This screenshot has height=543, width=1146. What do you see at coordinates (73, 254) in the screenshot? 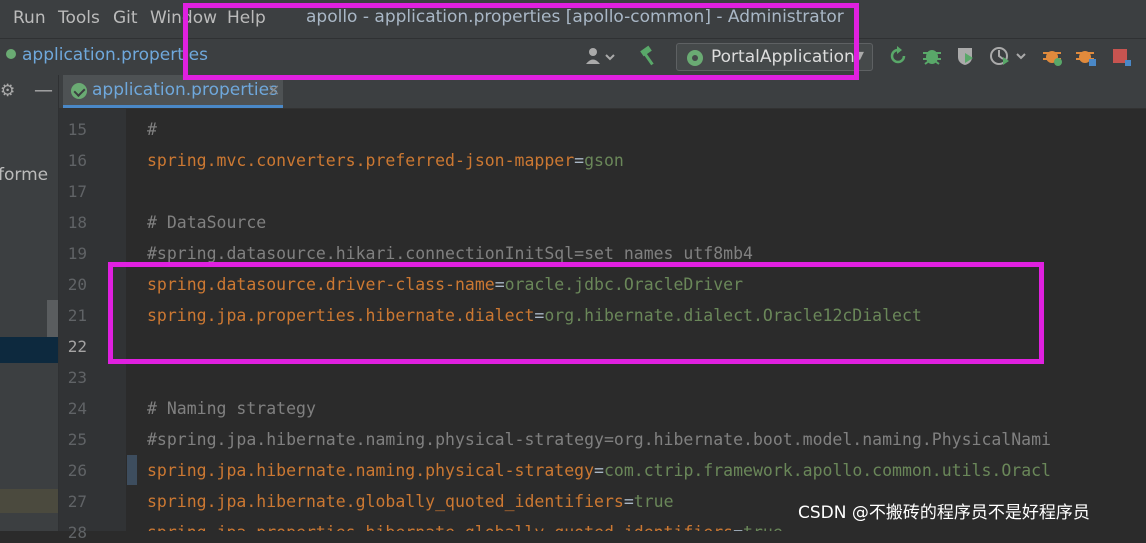
I see `line-number: 19` at bounding box center [73, 254].